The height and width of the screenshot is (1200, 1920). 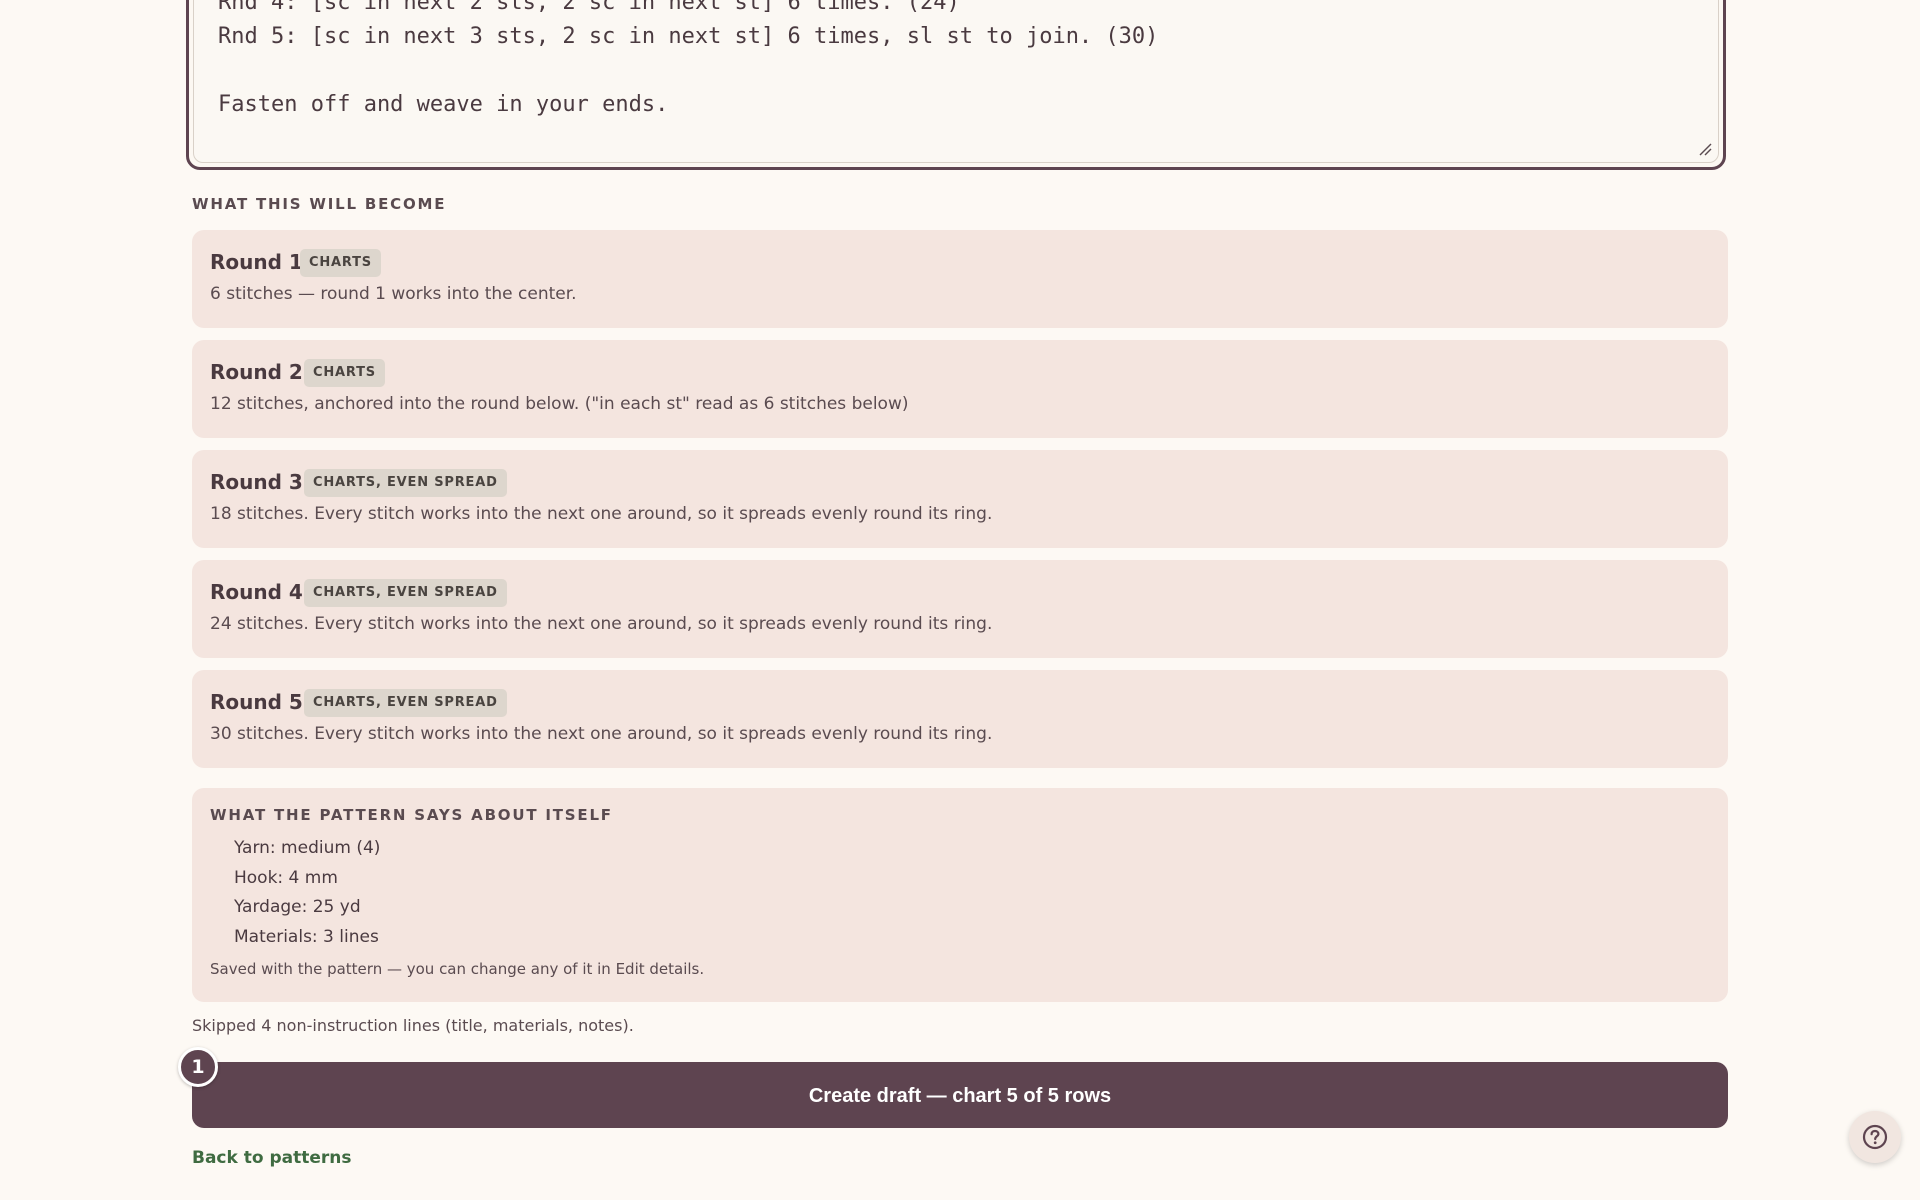 What do you see at coordinates (256, 262) in the screenshot?
I see `round-title: Round 1` at bounding box center [256, 262].